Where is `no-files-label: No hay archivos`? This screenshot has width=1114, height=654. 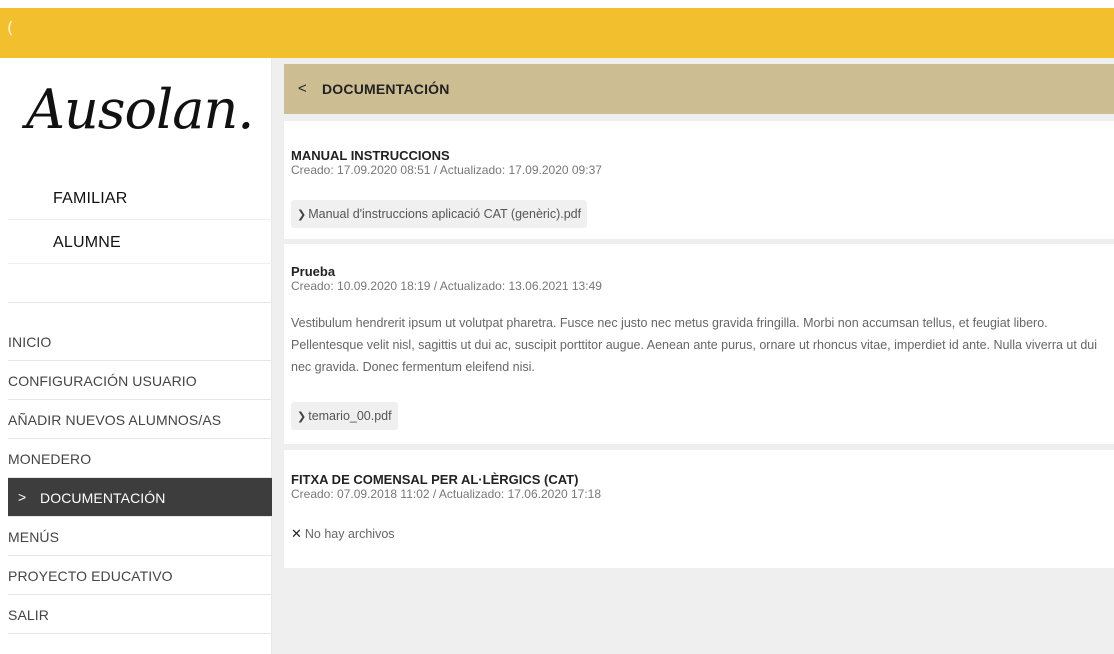
no-files-label: No hay archivos is located at coordinates (349, 534).